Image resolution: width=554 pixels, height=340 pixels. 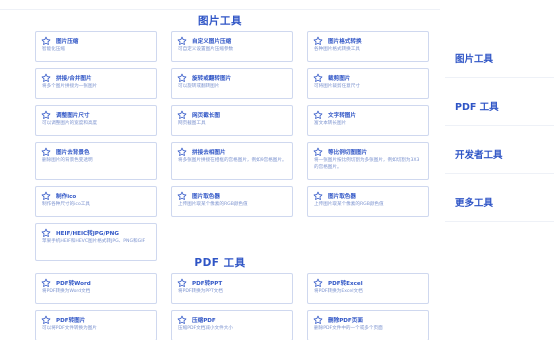 What do you see at coordinates (345, 41) in the screenshot?
I see `tool-card-title: 图片格式转换` at bounding box center [345, 41].